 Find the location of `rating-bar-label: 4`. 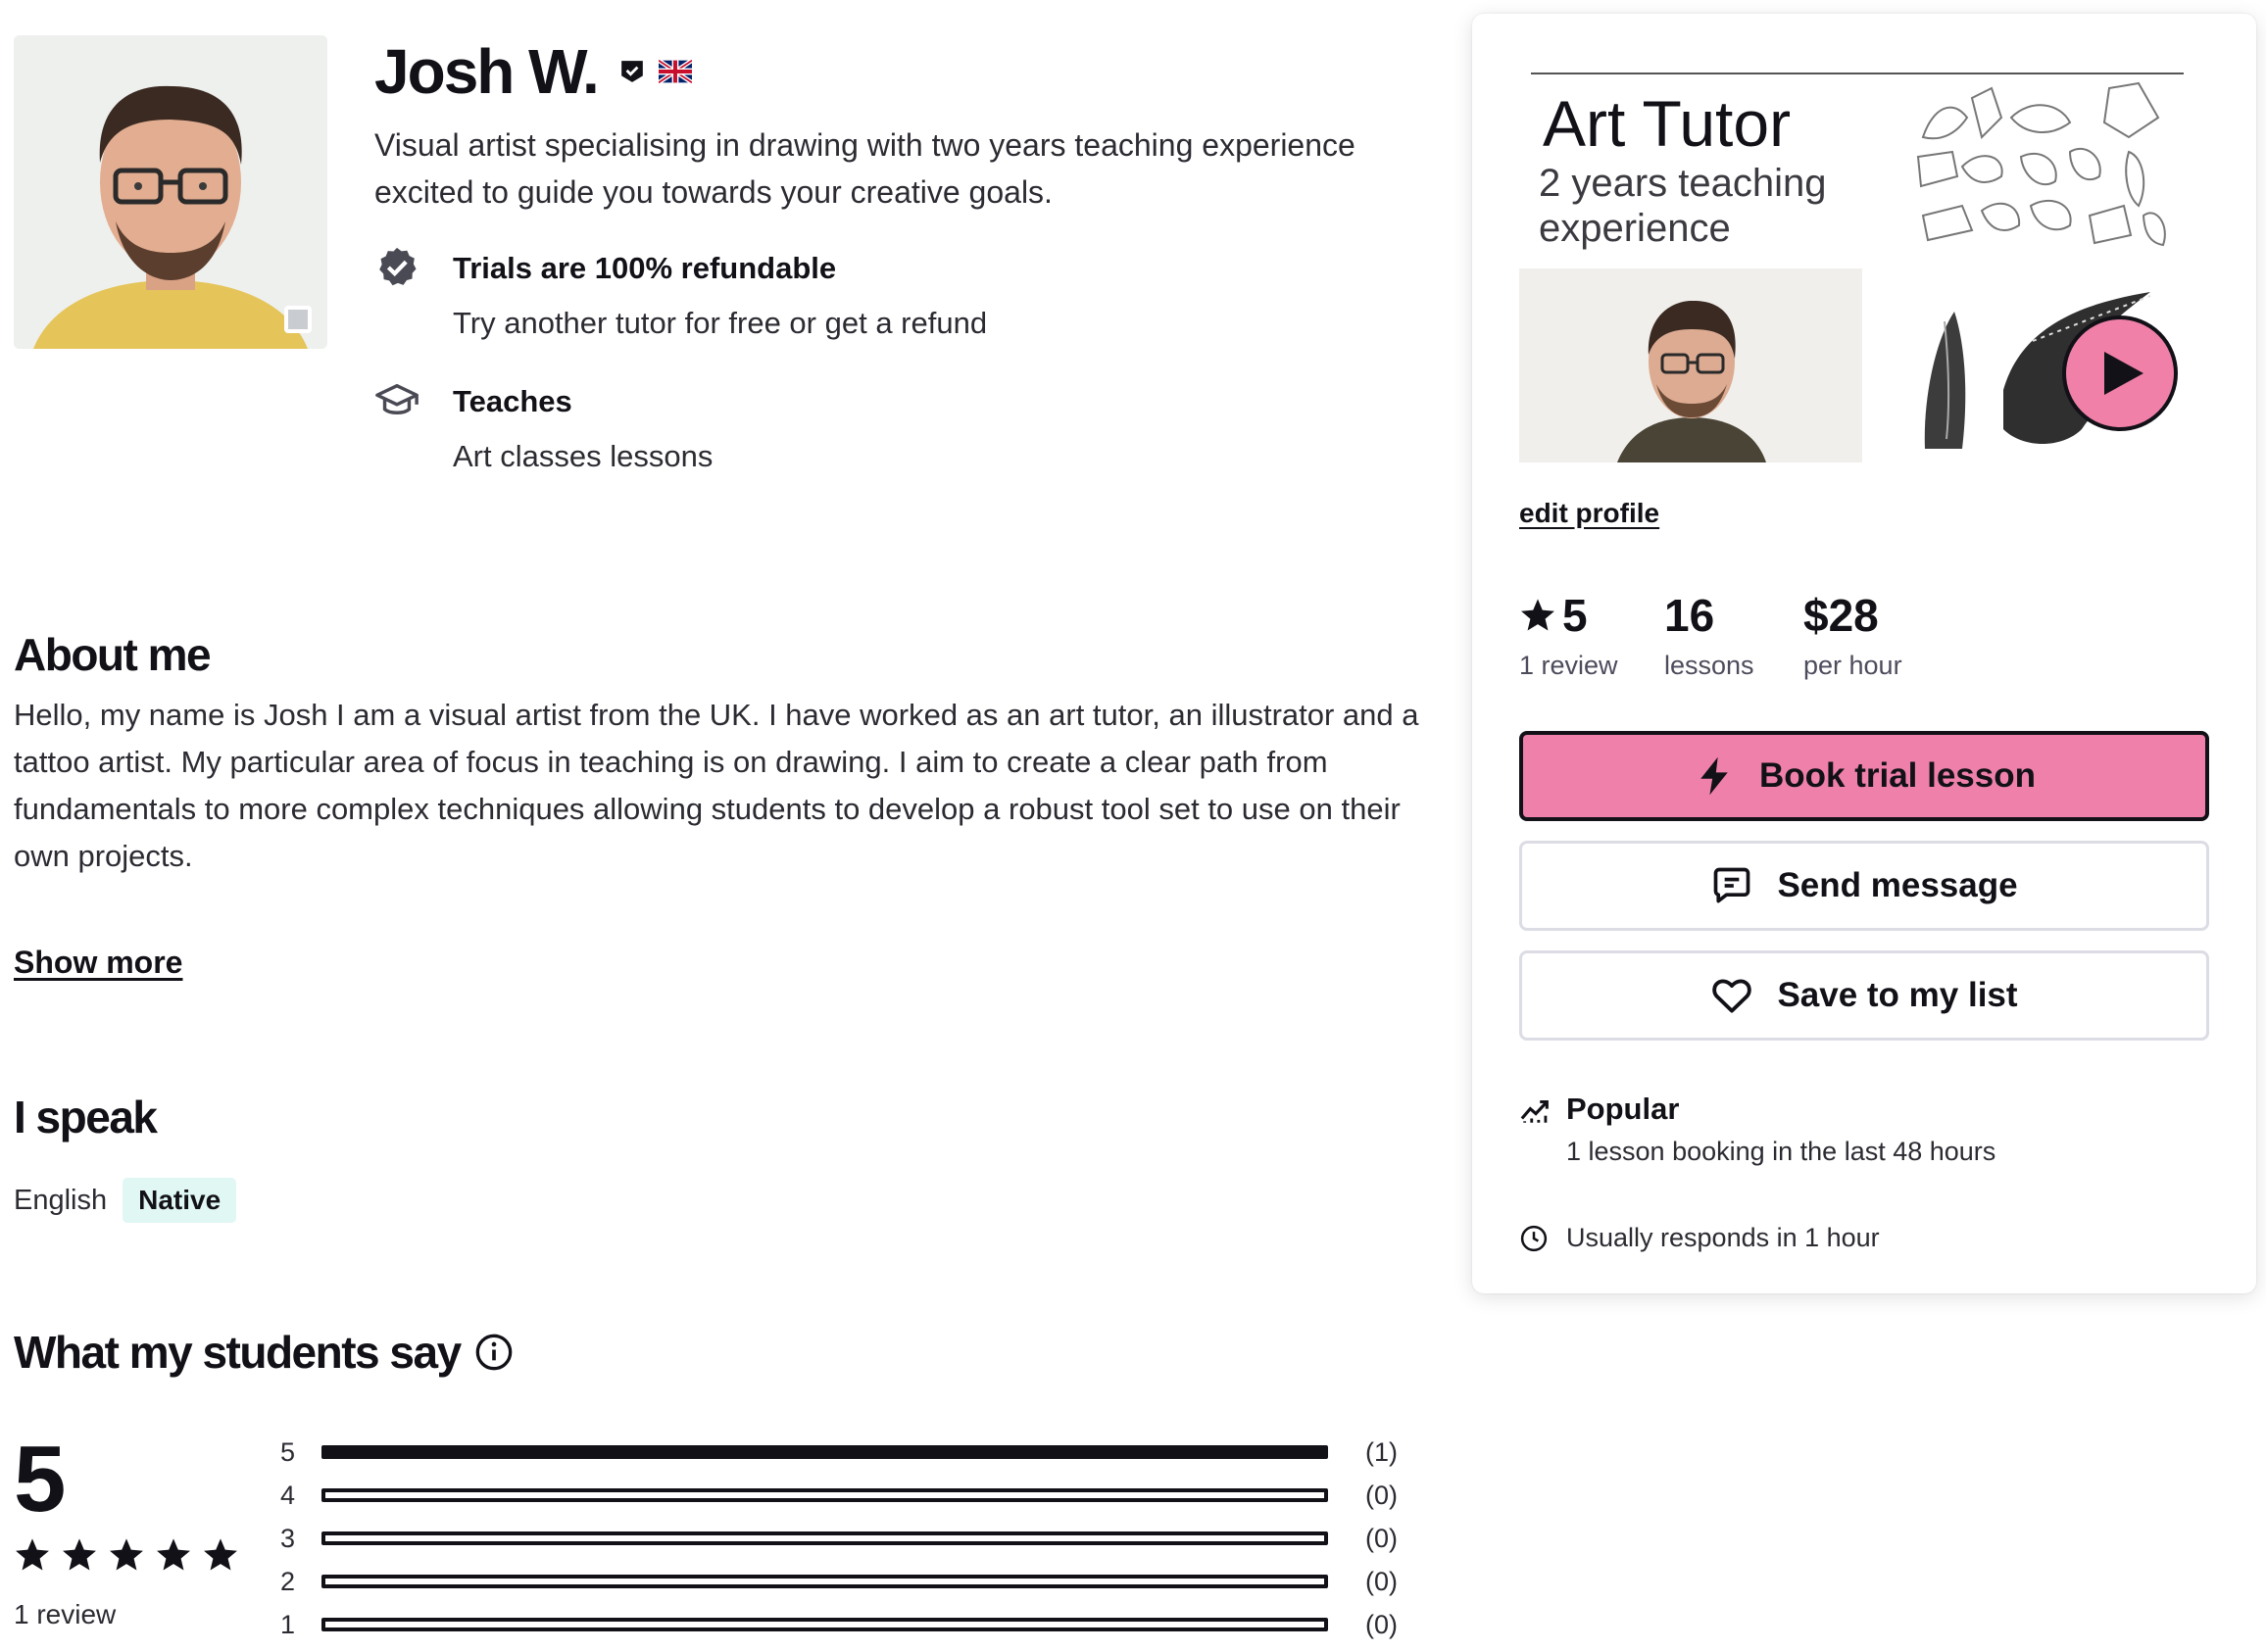

rating-bar-label: 4 is located at coordinates (288, 1495).